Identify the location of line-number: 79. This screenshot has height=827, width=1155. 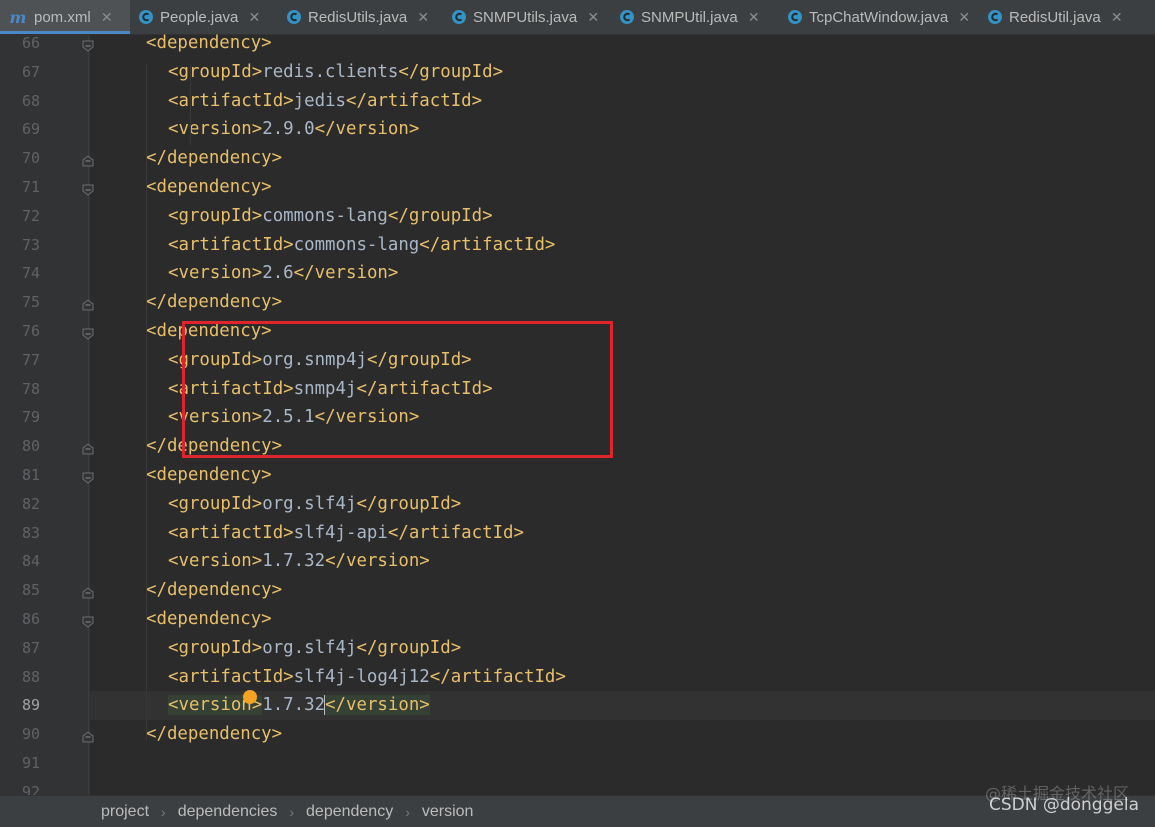
(30, 417).